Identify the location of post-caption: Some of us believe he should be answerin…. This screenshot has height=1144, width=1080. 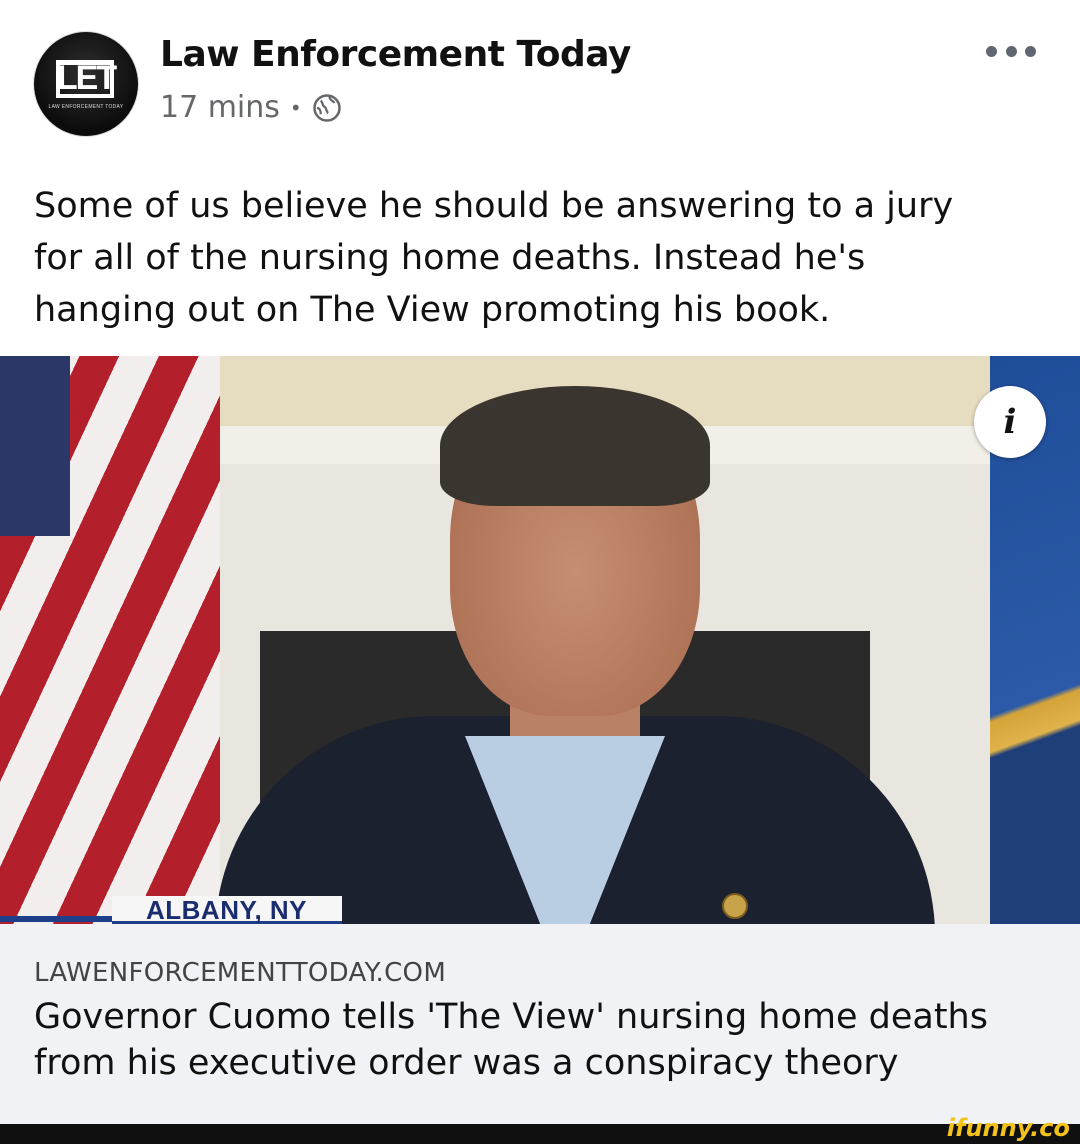
(494, 258).